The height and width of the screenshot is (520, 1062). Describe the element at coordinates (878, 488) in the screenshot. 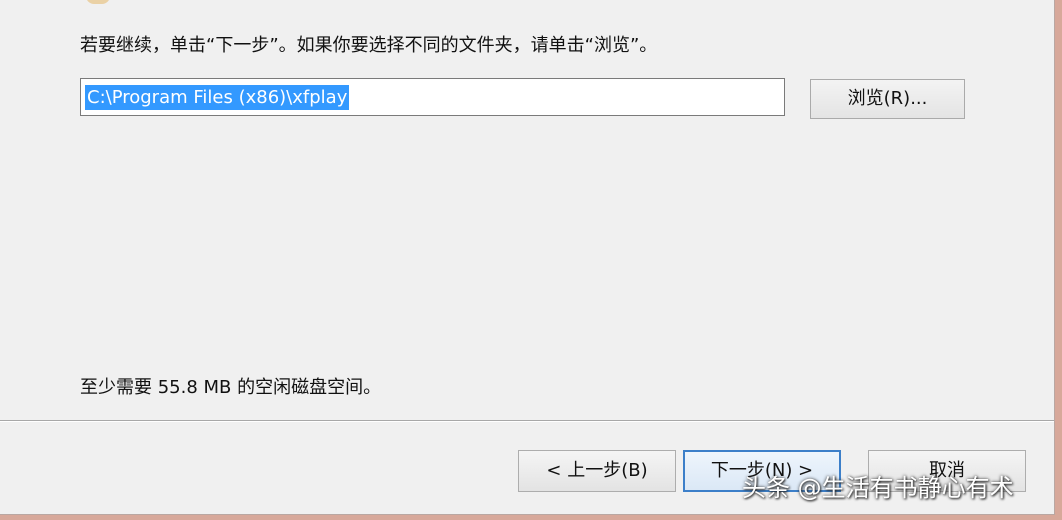

I see `watermark-text: 头条 @生活有书静心有术` at that location.